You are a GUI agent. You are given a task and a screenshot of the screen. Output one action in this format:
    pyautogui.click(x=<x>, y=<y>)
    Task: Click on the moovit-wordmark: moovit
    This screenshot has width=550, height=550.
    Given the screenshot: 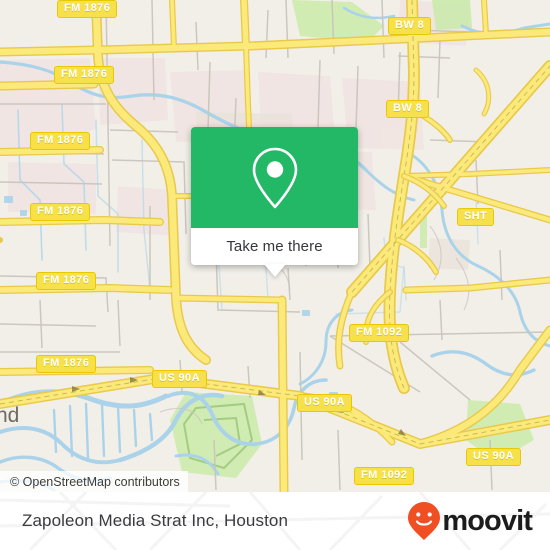 What is the action you would take?
    pyautogui.click(x=487, y=520)
    